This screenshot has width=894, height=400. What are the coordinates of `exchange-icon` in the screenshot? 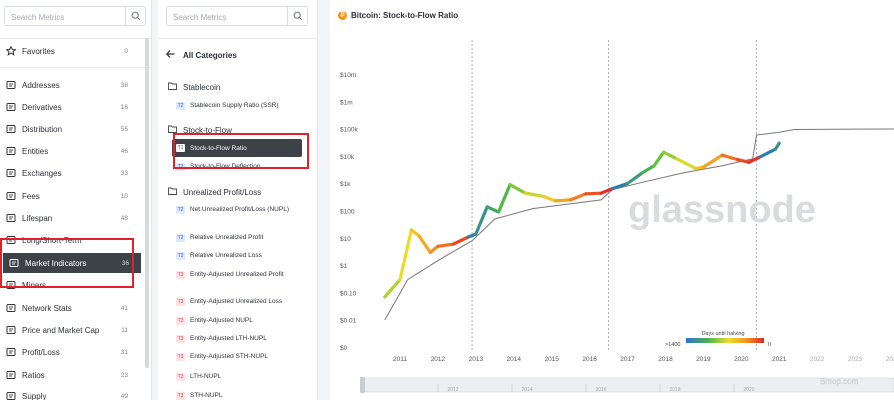 It's located at (11, 173).